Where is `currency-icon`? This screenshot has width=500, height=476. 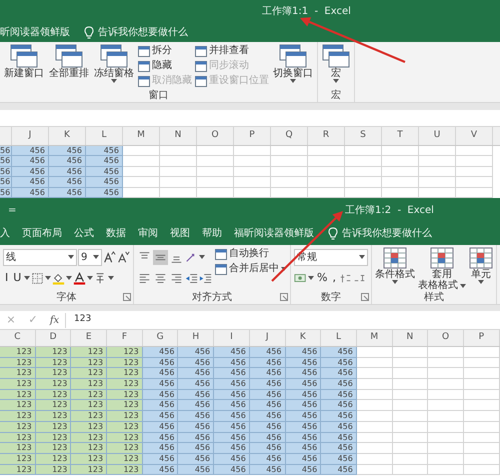
currency-icon is located at coordinates (300, 278).